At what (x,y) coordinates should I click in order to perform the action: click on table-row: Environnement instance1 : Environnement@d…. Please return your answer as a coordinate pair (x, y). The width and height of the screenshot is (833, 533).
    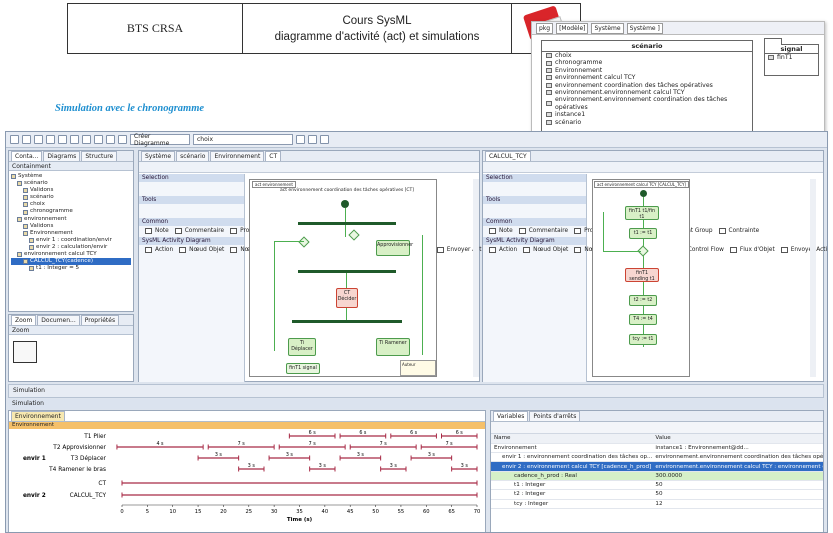
    Looking at the image, I should click on (657, 448).